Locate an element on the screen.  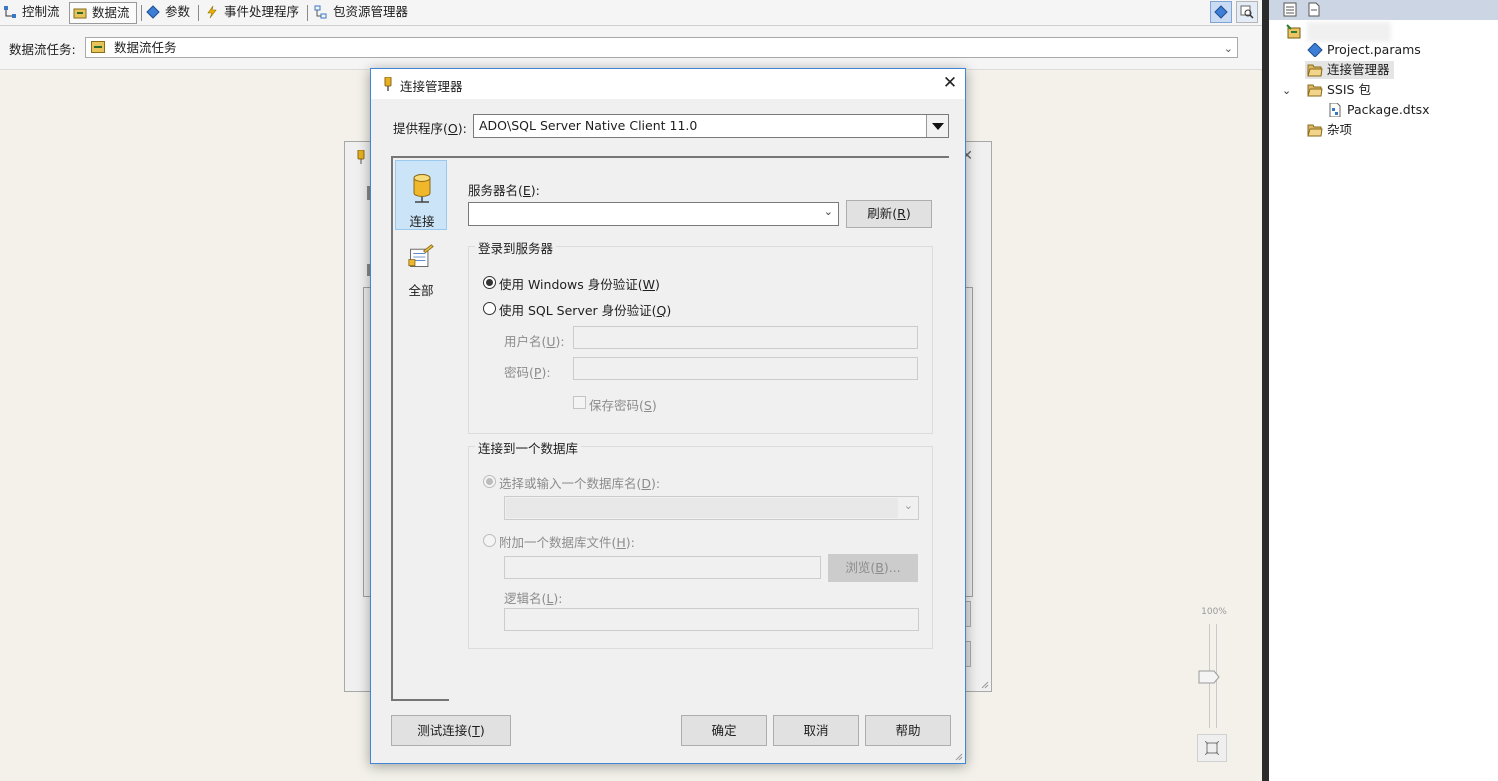
project-name-redacted is located at coordinates (1349, 32).